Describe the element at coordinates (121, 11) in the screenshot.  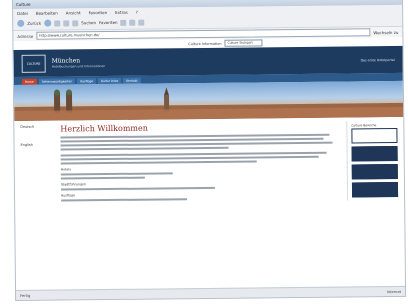
I see `menu-extras: Extras` at that location.